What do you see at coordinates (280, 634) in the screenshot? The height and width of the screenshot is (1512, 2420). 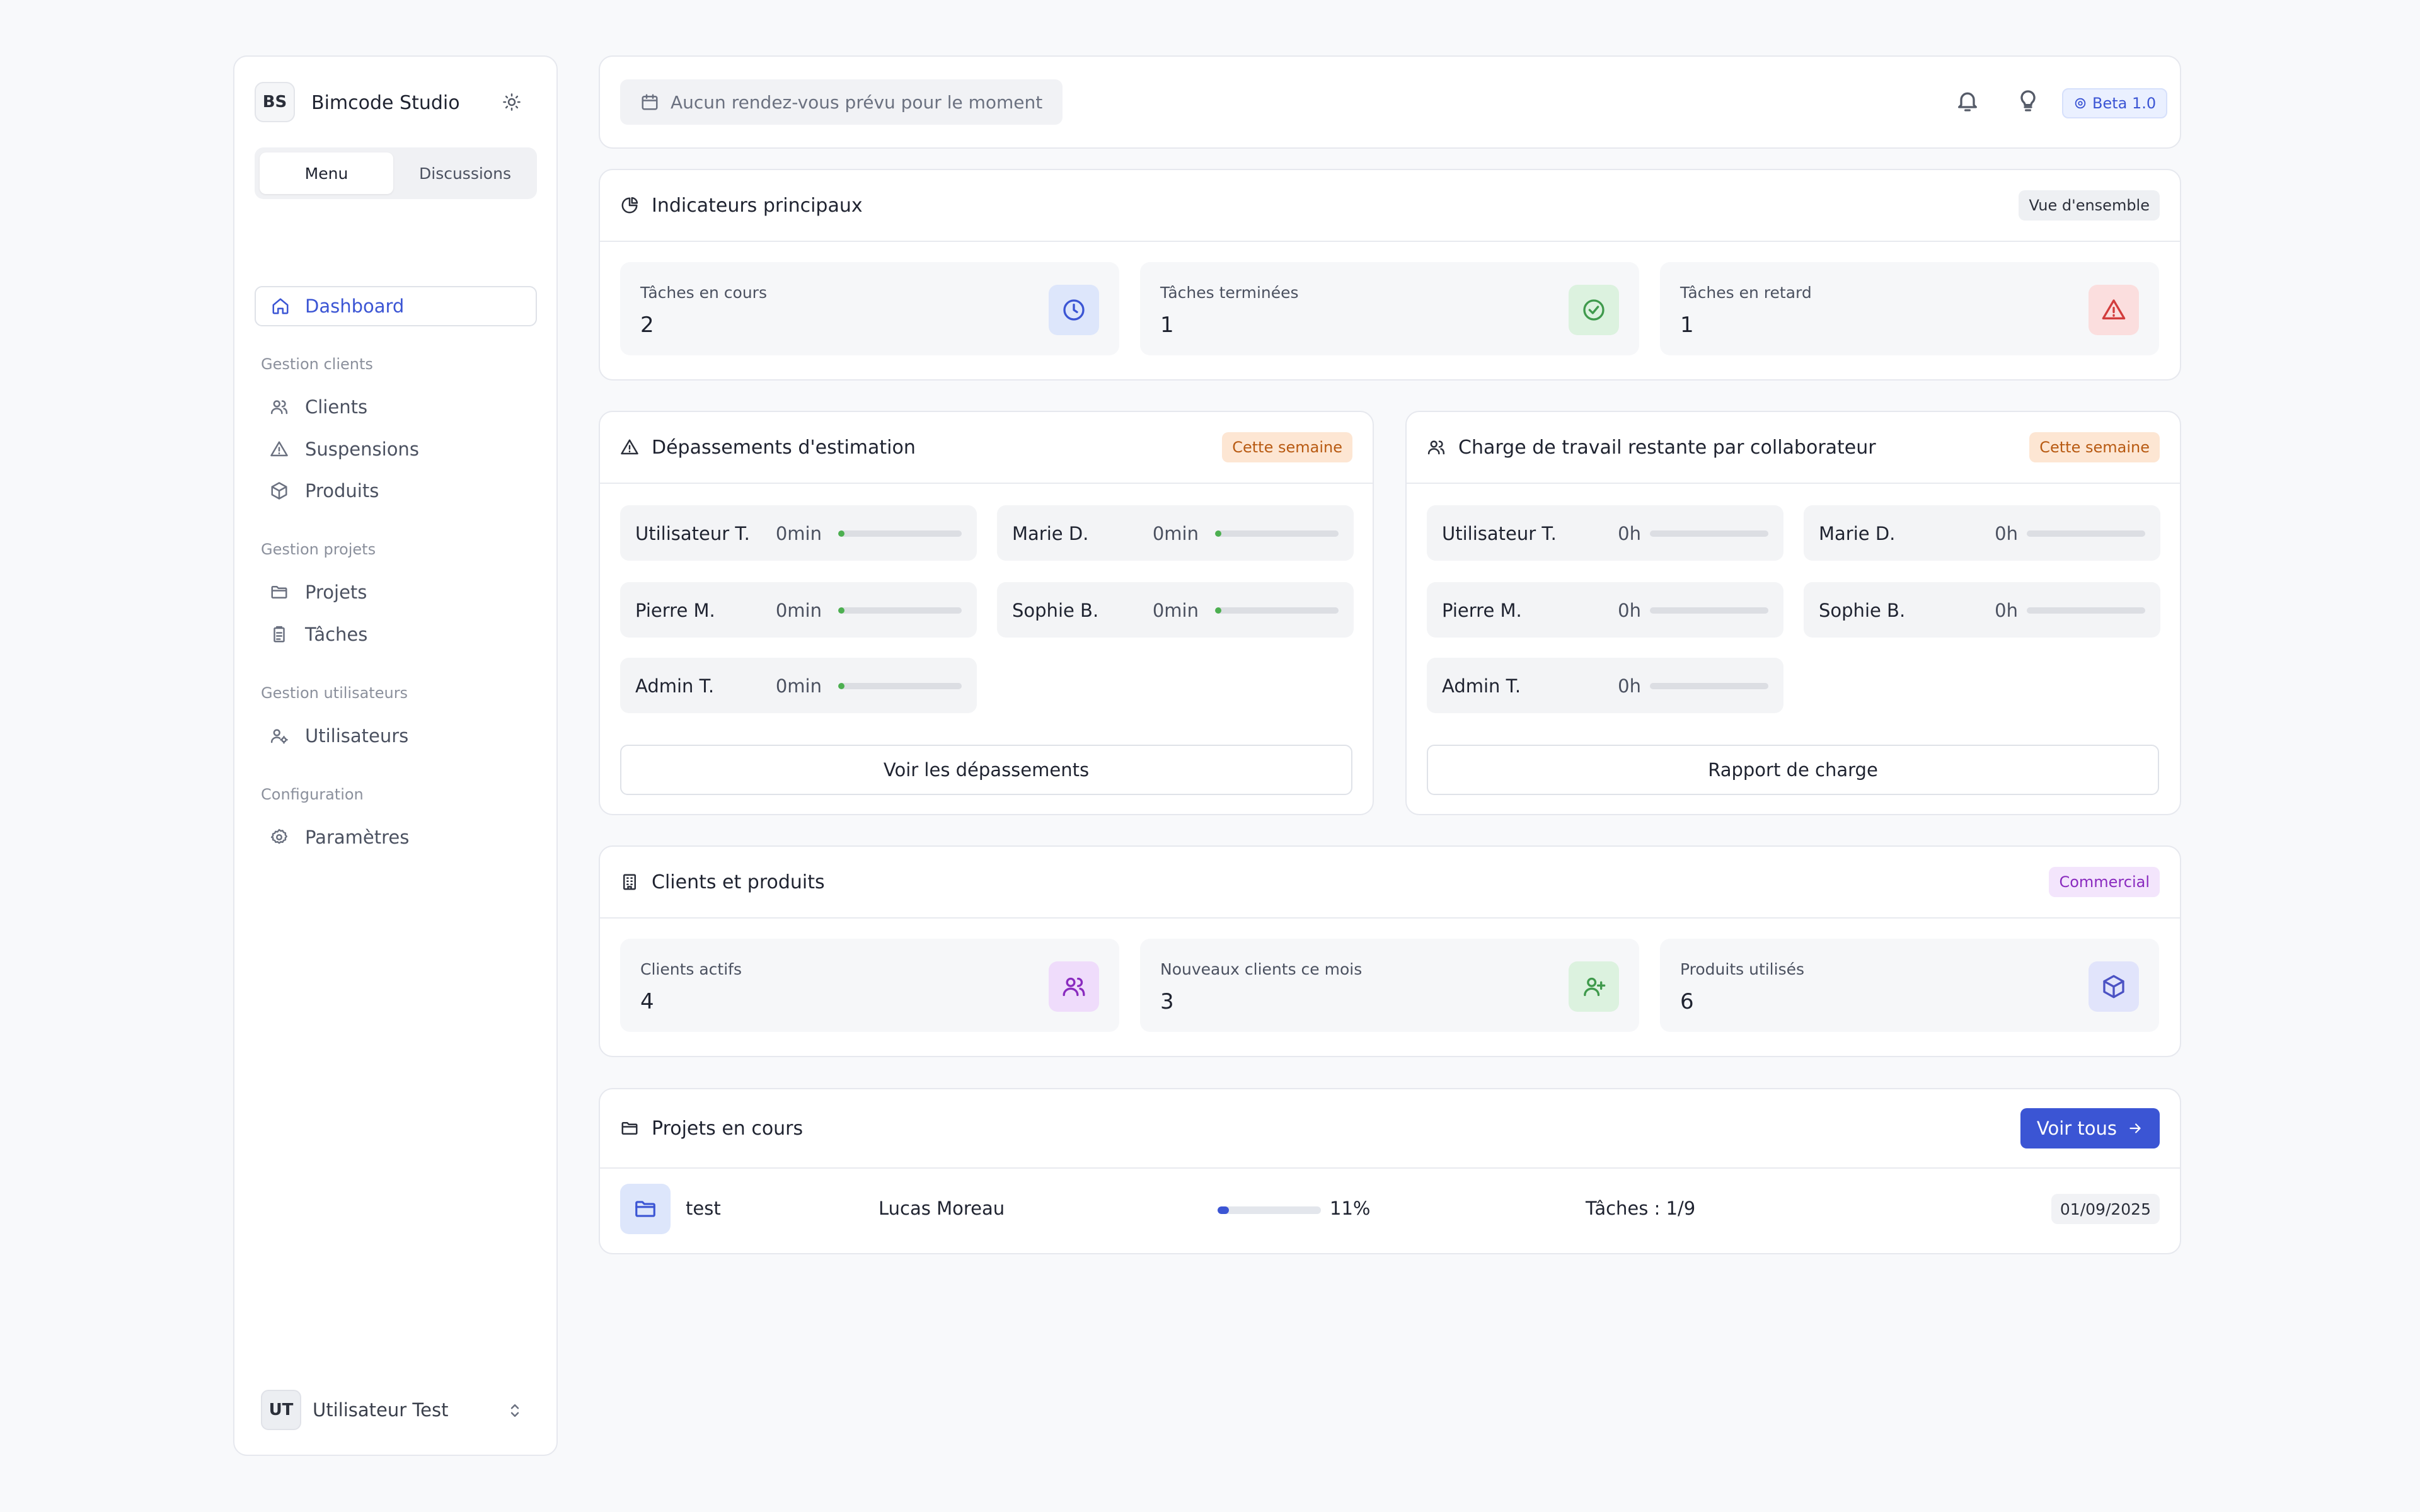 I see `clipboard-icon` at bounding box center [280, 634].